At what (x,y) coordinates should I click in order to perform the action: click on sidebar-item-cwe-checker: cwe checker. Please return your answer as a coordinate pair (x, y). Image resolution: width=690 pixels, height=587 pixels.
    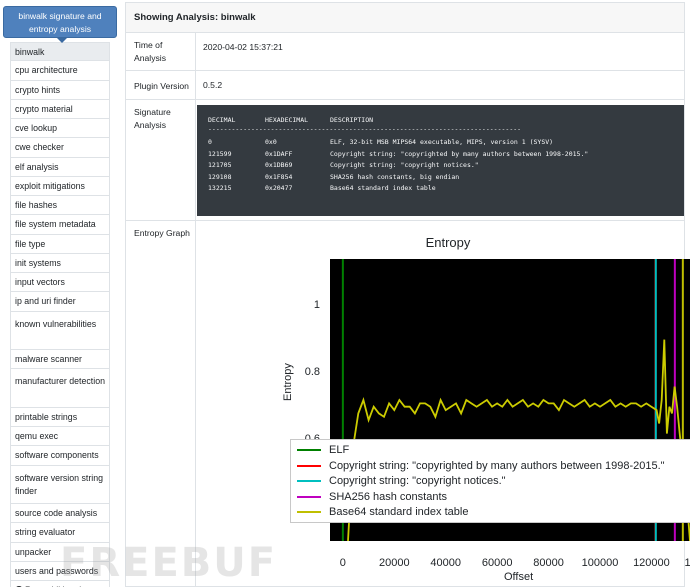
    Looking at the image, I should click on (60, 148).